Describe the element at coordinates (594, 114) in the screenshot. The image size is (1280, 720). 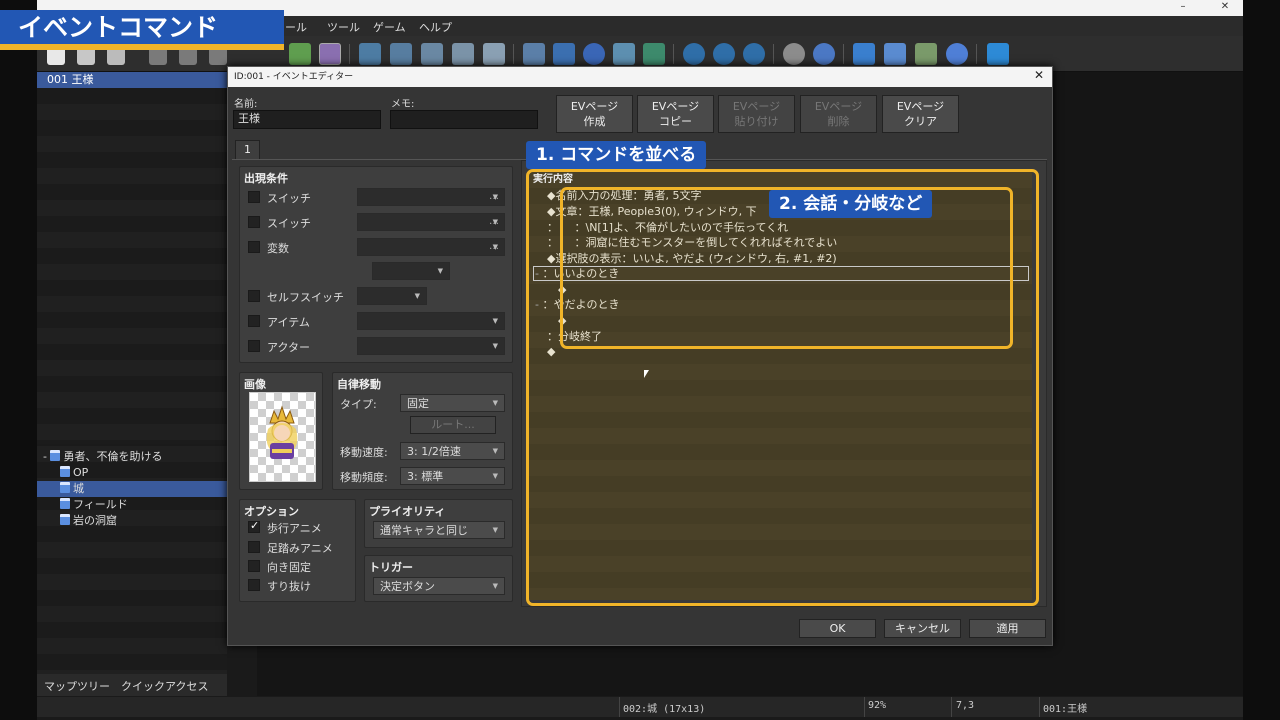
I see `ev-page-create-button: EVページ 作成` at that location.